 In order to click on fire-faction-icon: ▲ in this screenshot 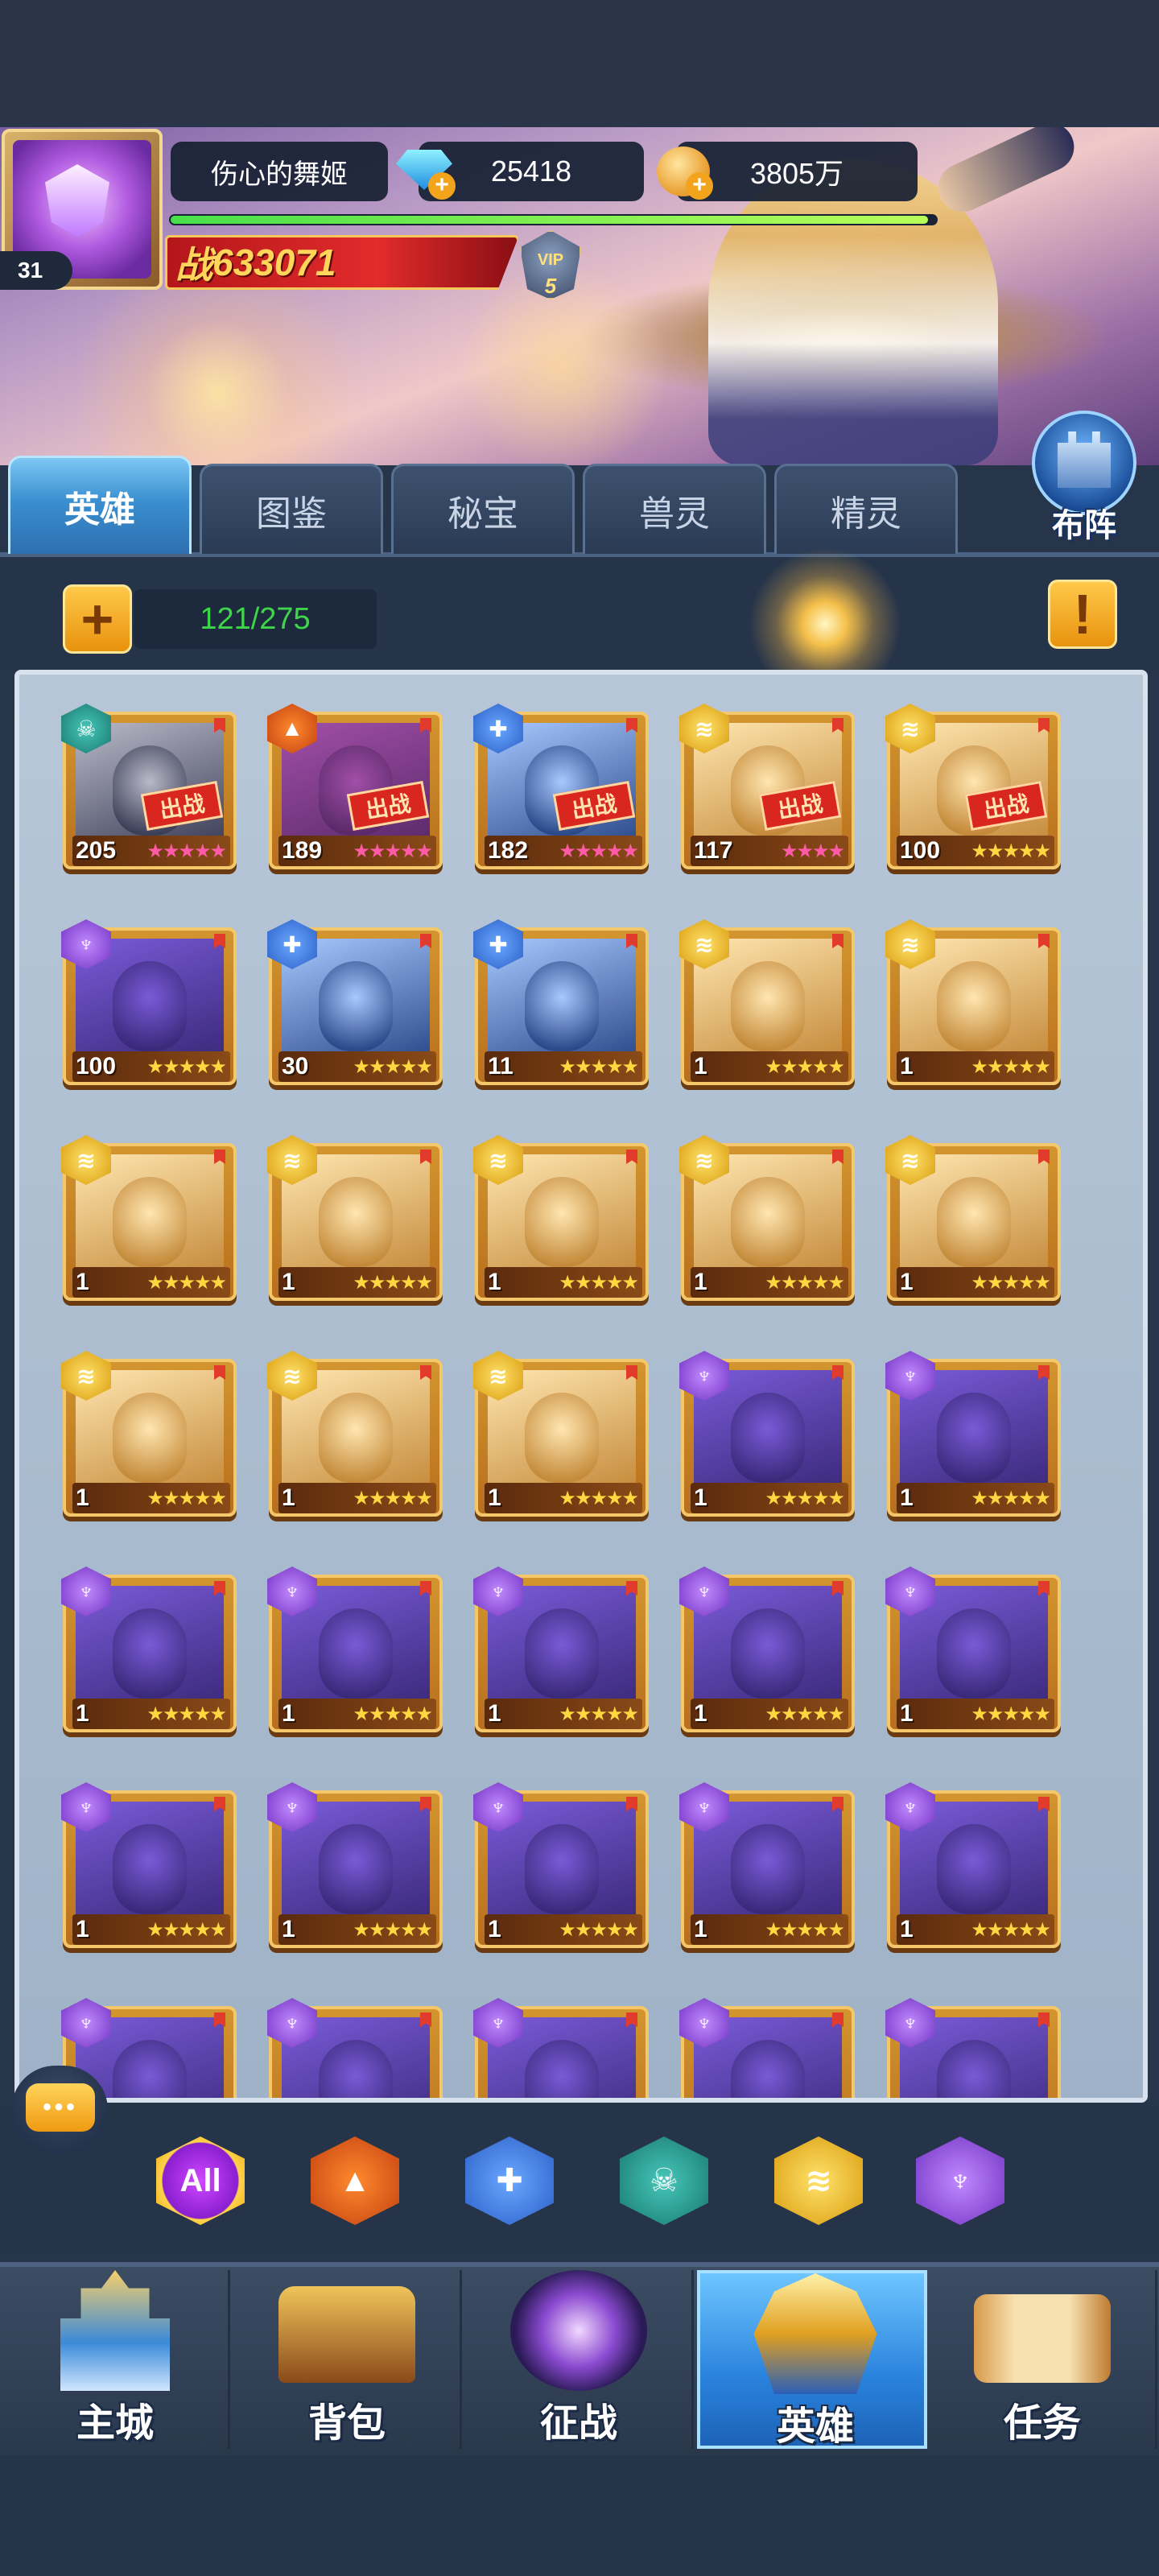, I will do `click(355, 2180)`.